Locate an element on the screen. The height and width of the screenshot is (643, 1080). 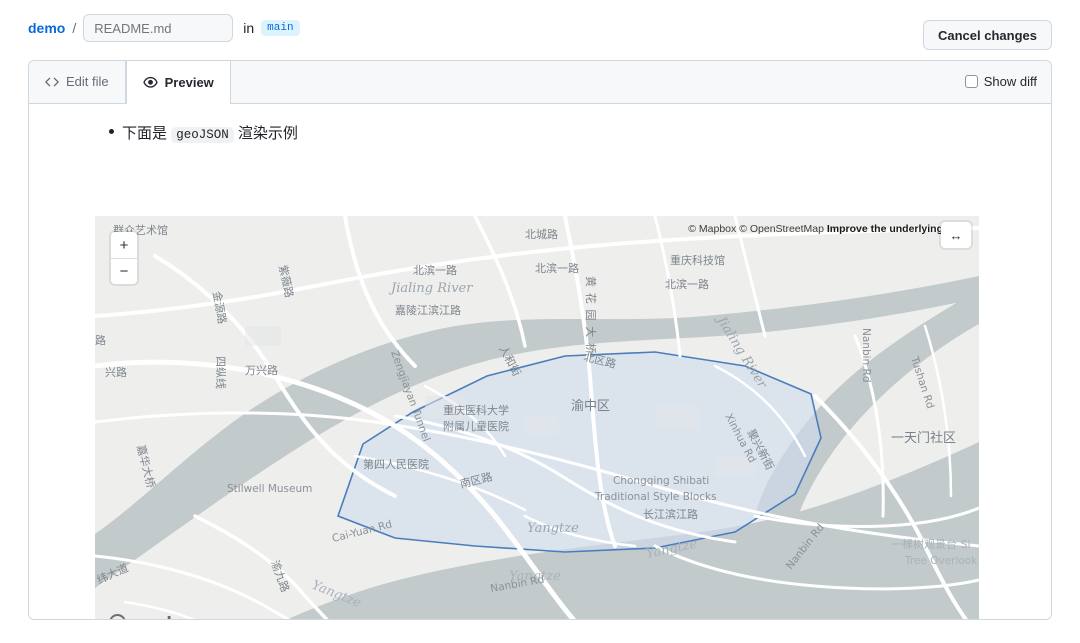
map-label: 嘉陵江滨江路 is located at coordinates (428, 310).